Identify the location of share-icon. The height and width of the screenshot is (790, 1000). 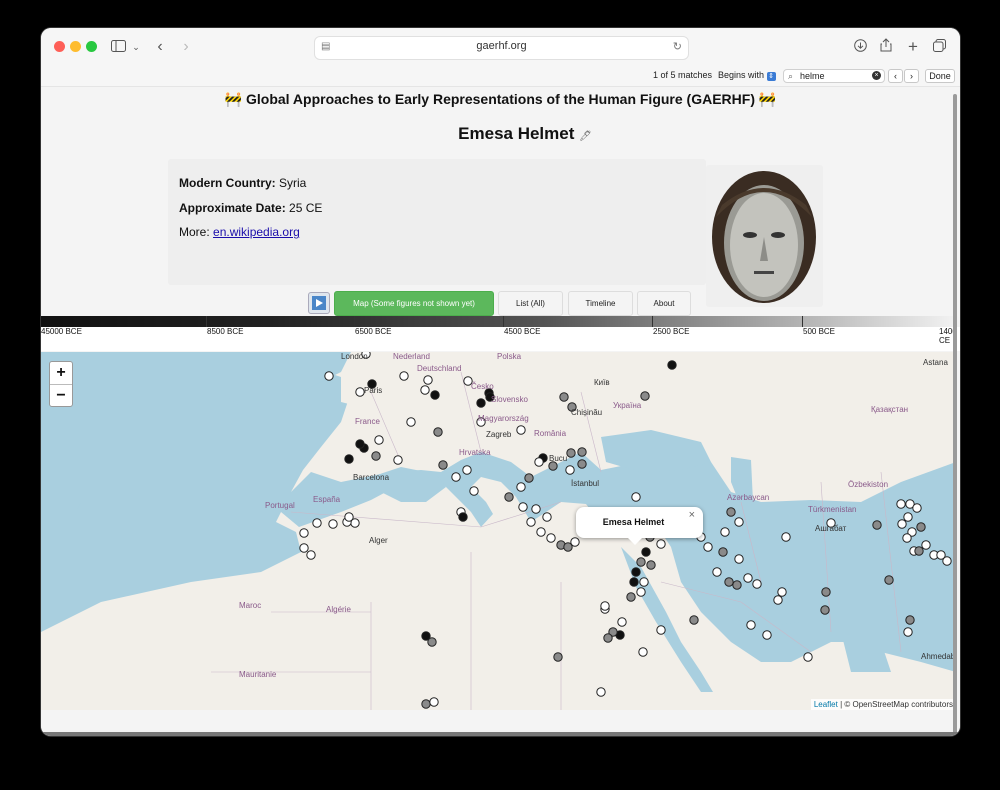
(886, 47).